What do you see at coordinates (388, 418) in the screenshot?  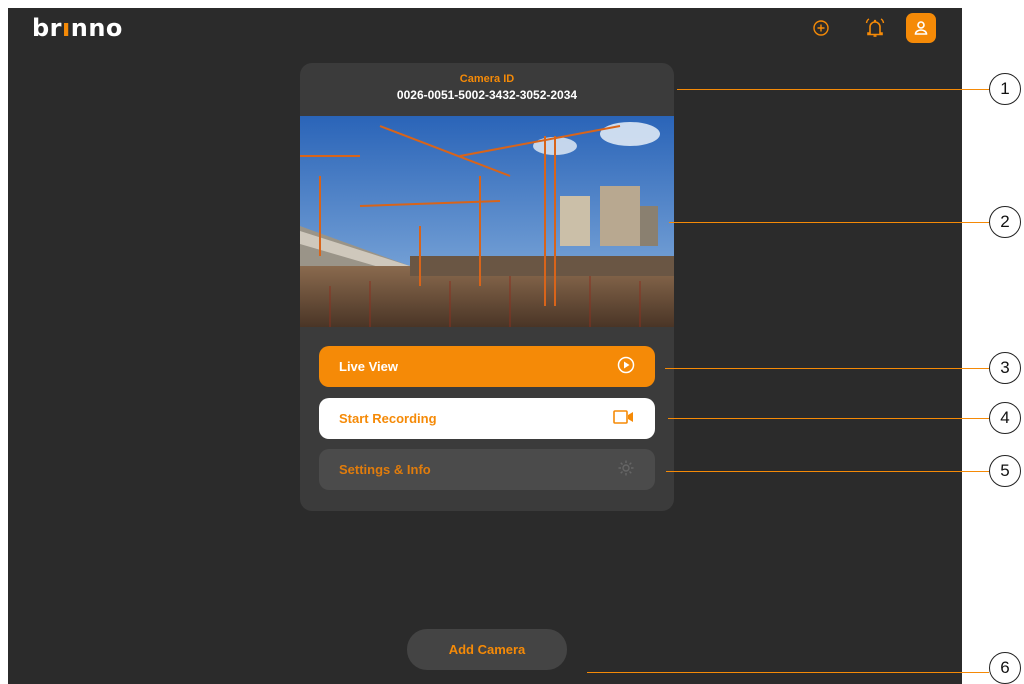 I see `start-recording-label: Start Recording` at bounding box center [388, 418].